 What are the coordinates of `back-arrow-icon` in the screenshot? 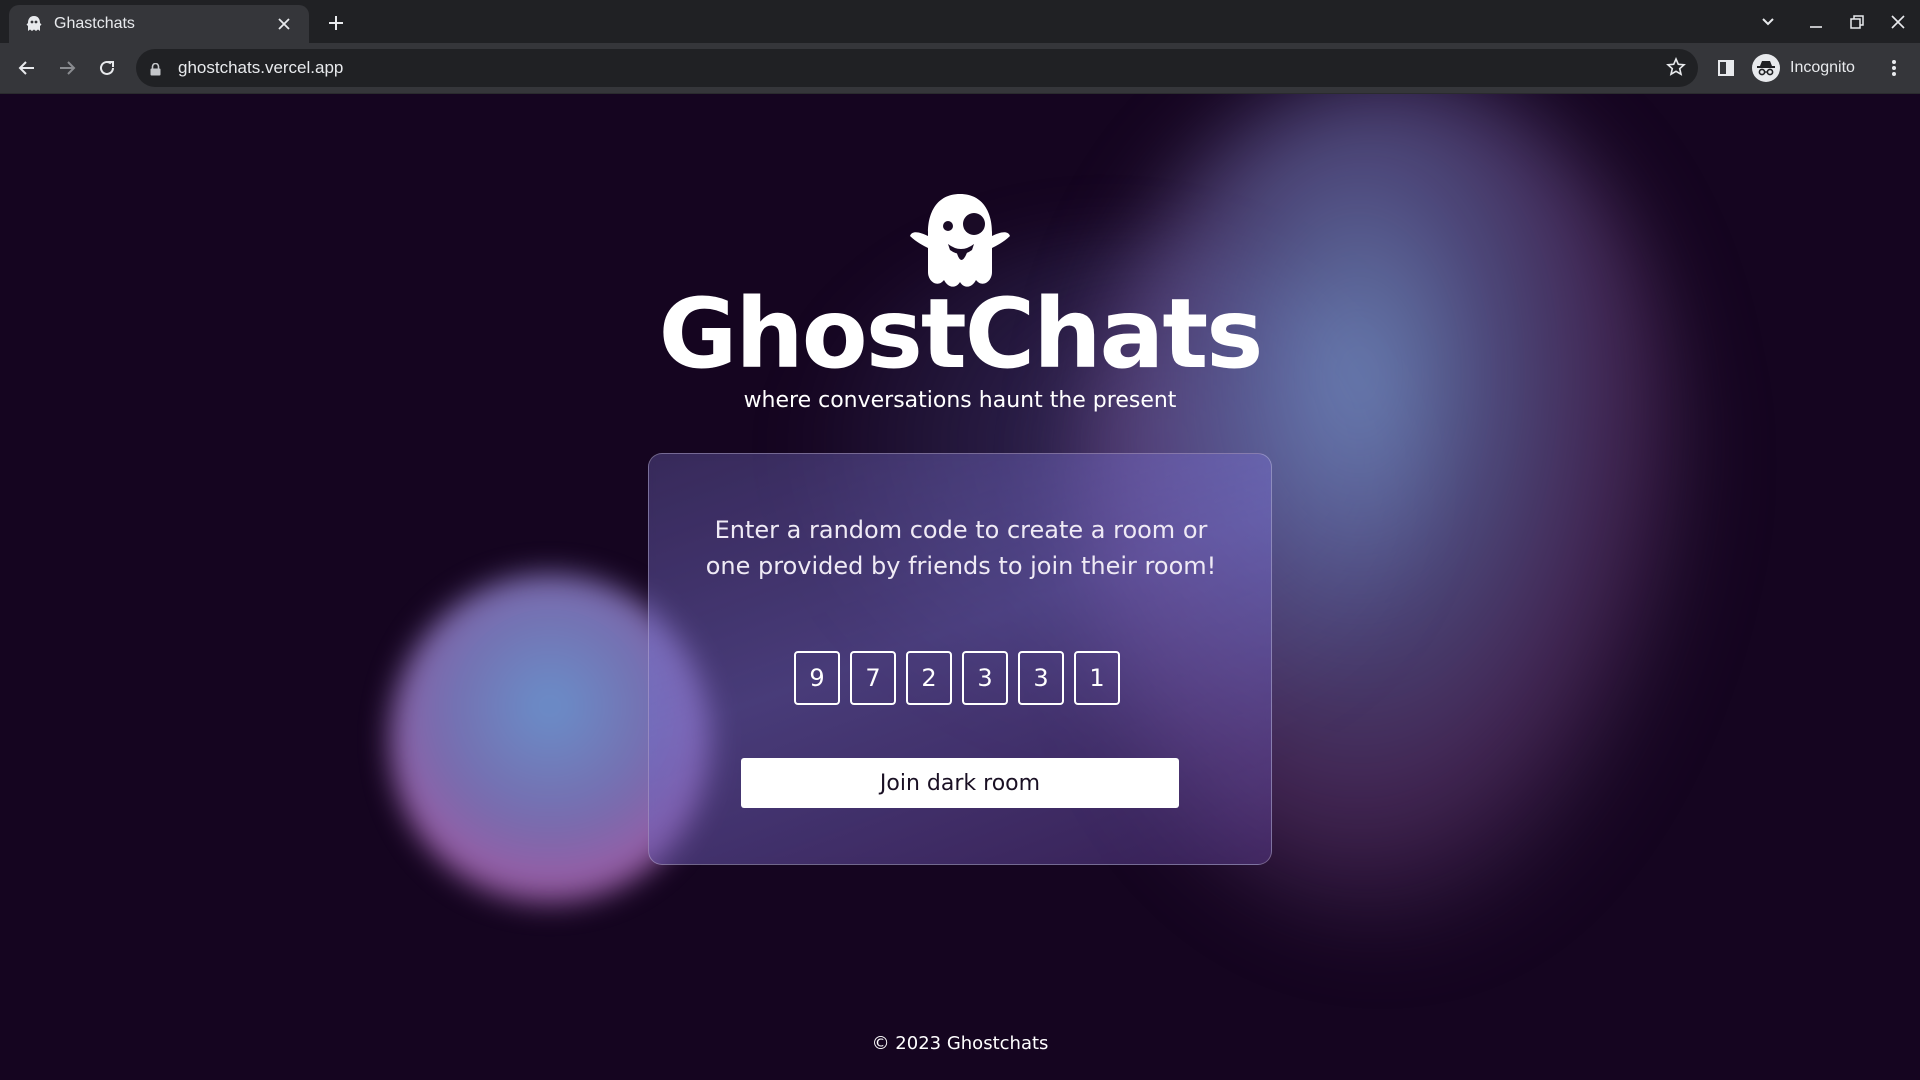 It's located at (27, 68).